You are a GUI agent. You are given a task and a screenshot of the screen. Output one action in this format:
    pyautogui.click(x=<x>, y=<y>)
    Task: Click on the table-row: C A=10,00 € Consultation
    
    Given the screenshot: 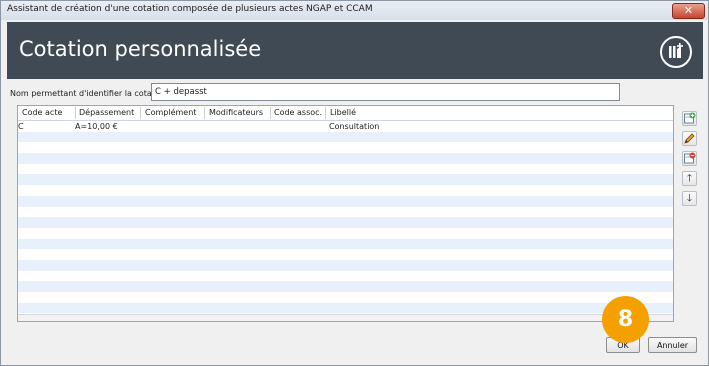 What is the action you would take?
    pyautogui.click(x=345, y=126)
    